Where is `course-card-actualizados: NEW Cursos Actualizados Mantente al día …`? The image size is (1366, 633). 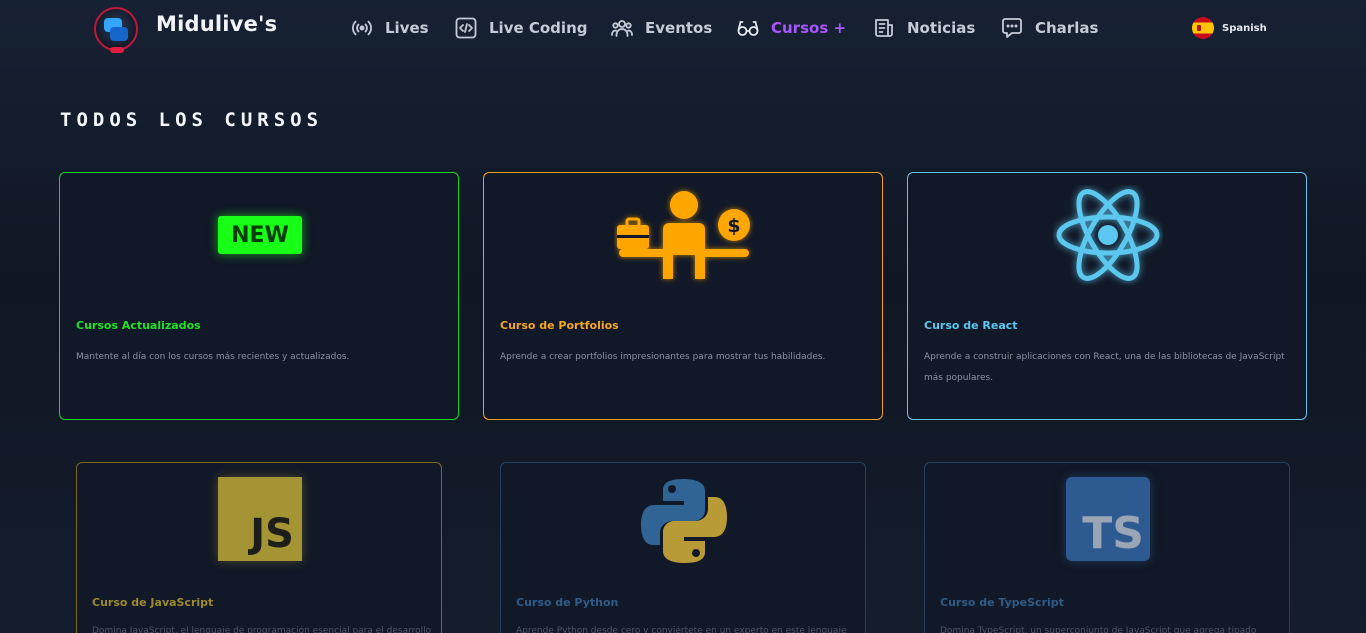 course-card-actualizados: NEW Cursos Actualizados Mantente al día … is located at coordinates (259, 296).